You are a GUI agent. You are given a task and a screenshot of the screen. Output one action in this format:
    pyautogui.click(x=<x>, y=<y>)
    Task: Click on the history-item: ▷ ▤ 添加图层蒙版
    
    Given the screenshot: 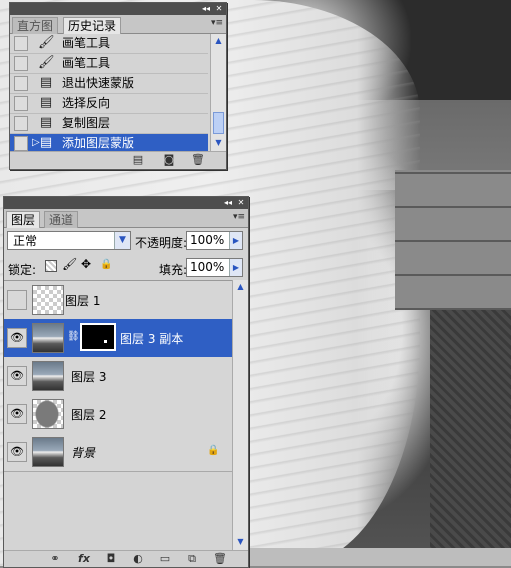 What is the action you would take?
    pyautogui.click(x=109, y=142)
    